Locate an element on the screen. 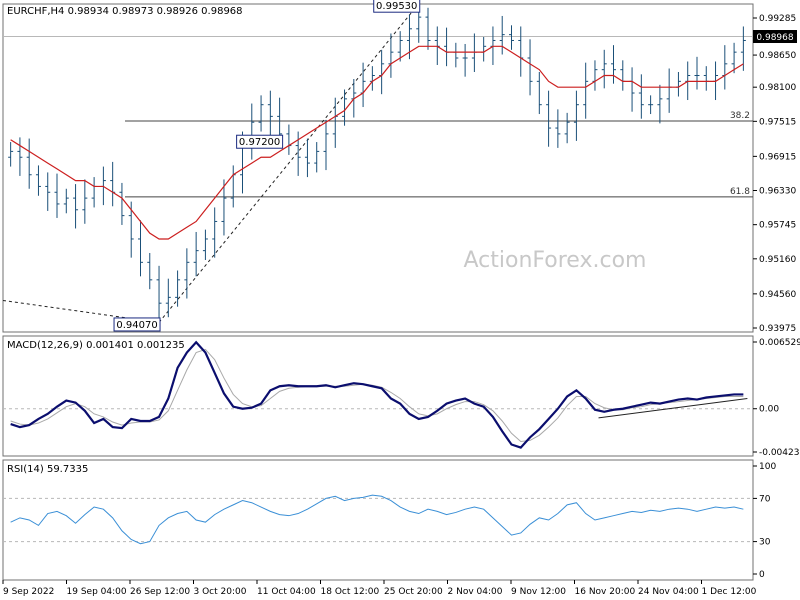 The width and height of the screenshot is (800, 600). macd-panel-title: MACD(12,26,9) 0.001401 0.001235 is located at coordinates (96, 345).